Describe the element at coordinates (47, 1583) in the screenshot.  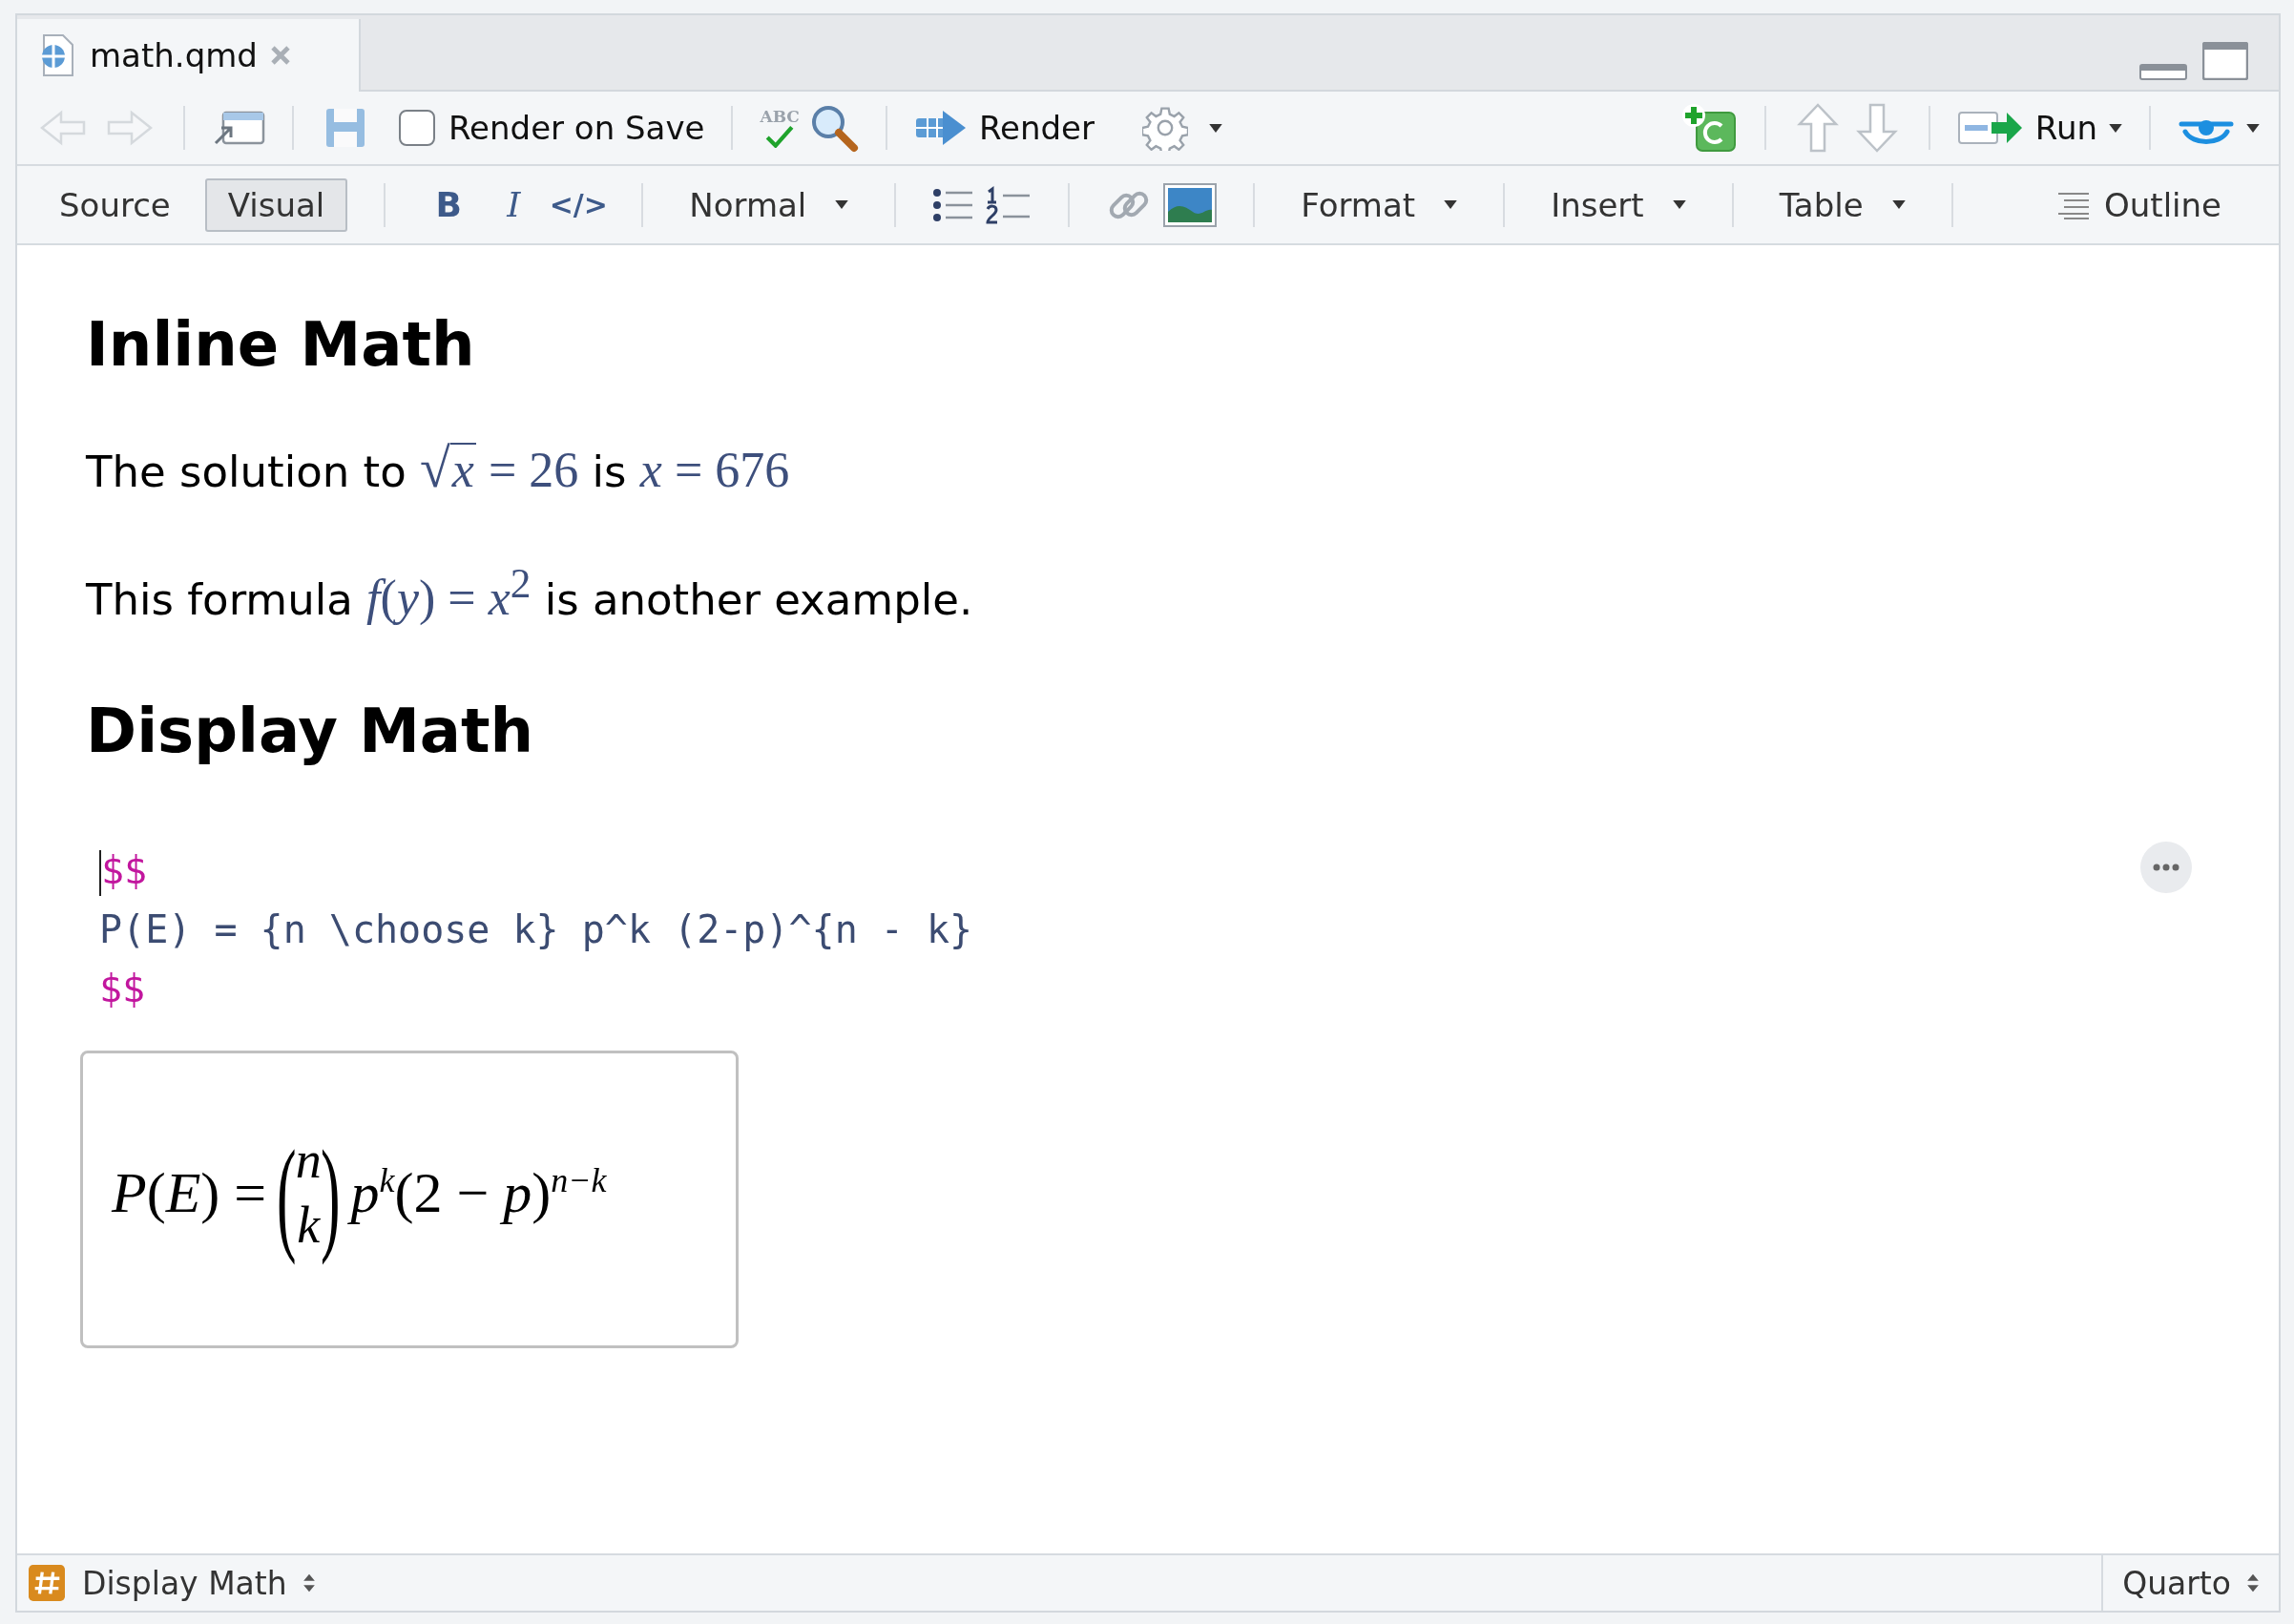
I see `hash-icon` at that location.